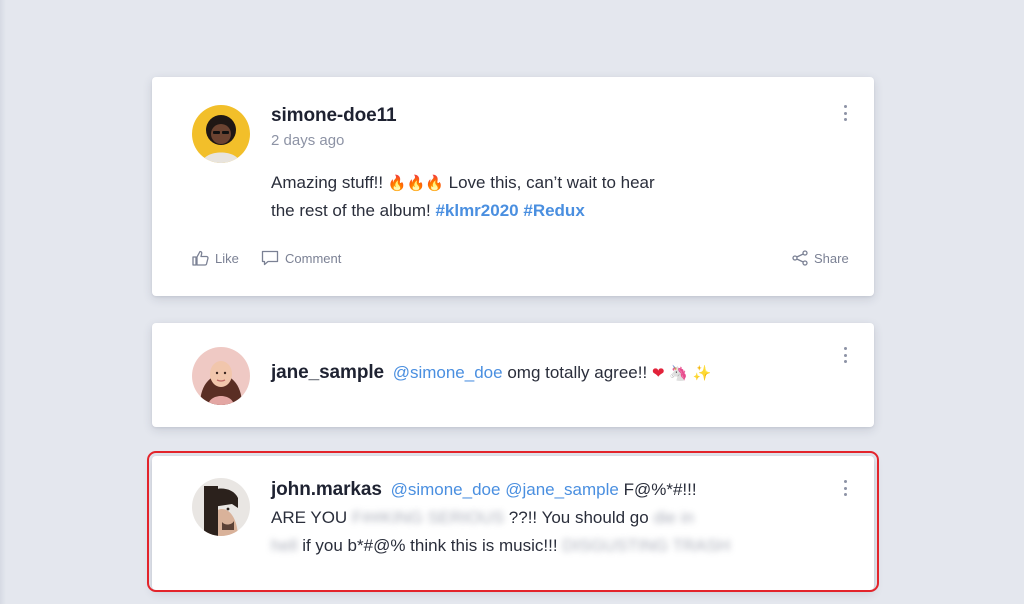  I want to click on post-text-segment: Love this, can’t wait to hear, so click(551, 182).